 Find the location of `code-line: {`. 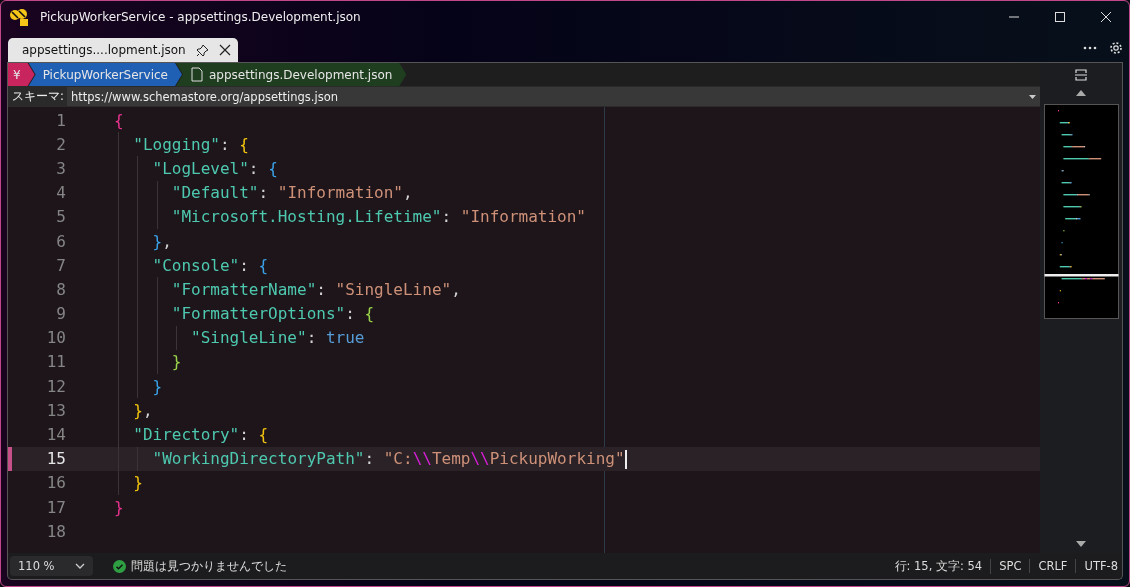

code-line: { is located at coordinates (119, 120).